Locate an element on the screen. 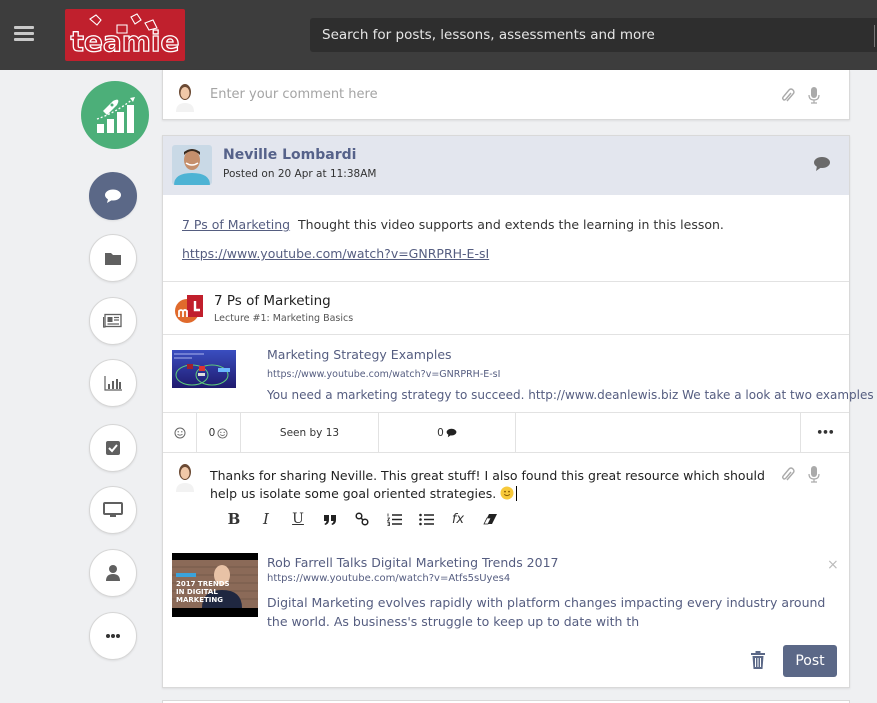 The image size is (877, 703). quote-icon is located at coordinates (330, 519).